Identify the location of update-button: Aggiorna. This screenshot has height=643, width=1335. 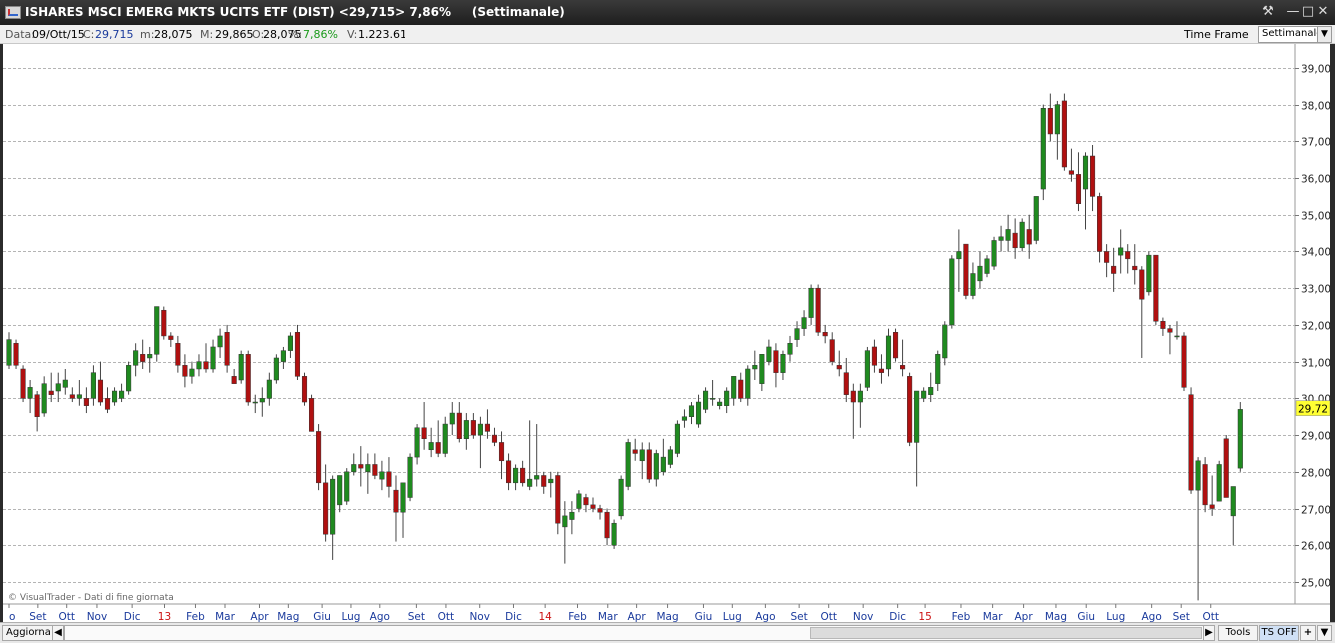
(27, 633).